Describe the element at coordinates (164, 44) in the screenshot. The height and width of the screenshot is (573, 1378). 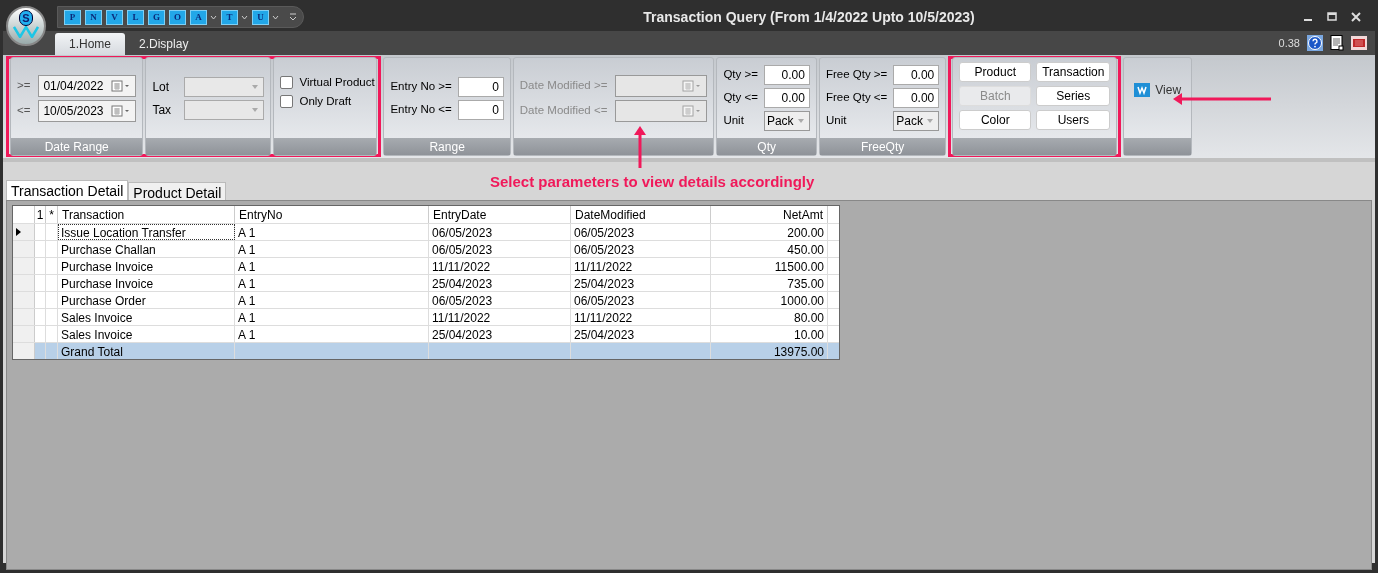
I see `ribbon-tab: 2.Display` at that location.